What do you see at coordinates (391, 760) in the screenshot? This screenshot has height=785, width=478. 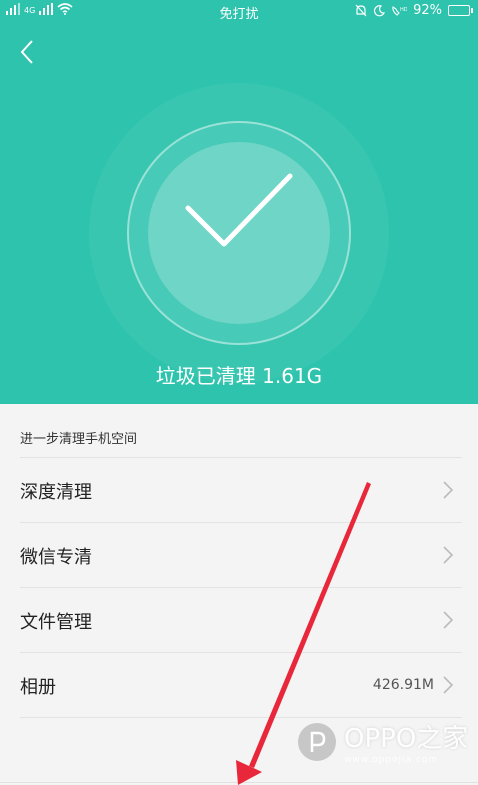 I see `watermark-url: www.oppojia.com` at bounding box center [391, 760].